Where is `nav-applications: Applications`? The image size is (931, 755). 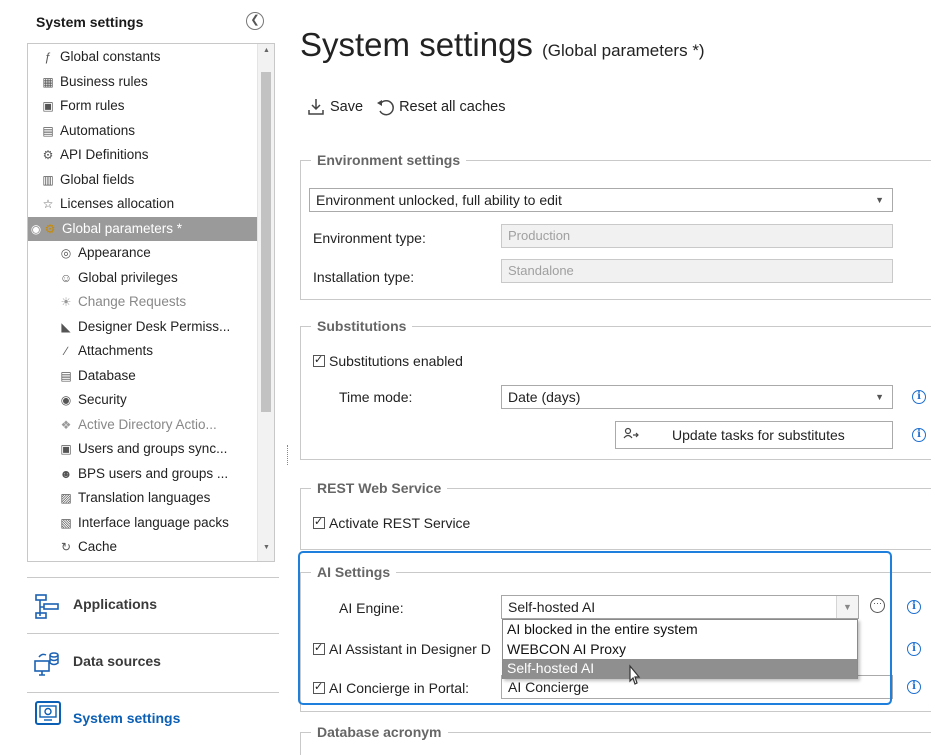
nav-applications: Applications is located at coordinates (153, 606).